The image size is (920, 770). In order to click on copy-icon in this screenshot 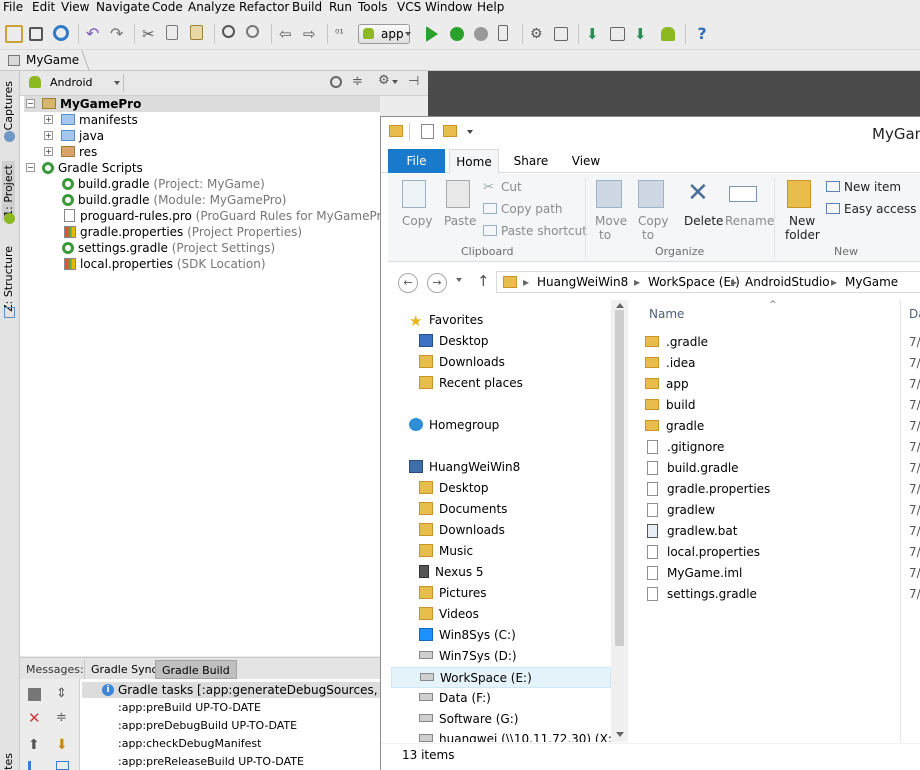, I will do `click(172, 32)`.